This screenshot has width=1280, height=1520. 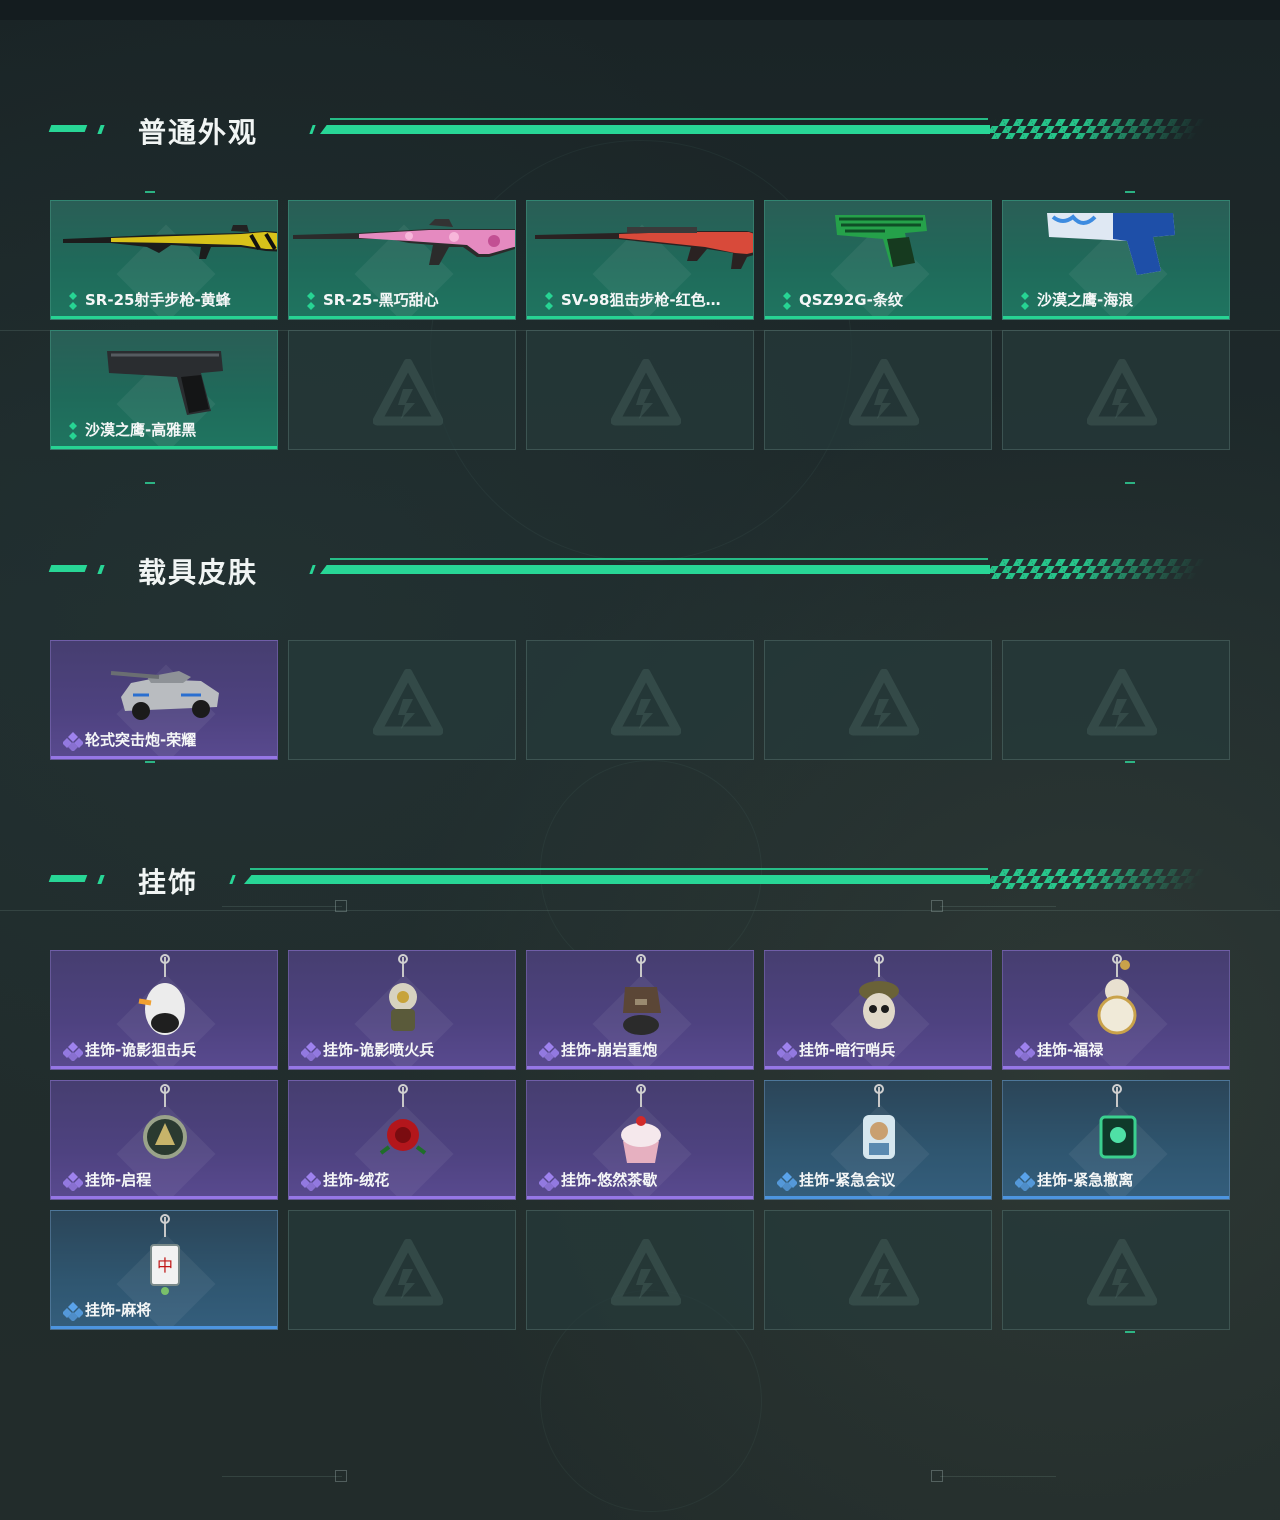 I want to click on sniper-red-icon, so click(x=640, y=248).